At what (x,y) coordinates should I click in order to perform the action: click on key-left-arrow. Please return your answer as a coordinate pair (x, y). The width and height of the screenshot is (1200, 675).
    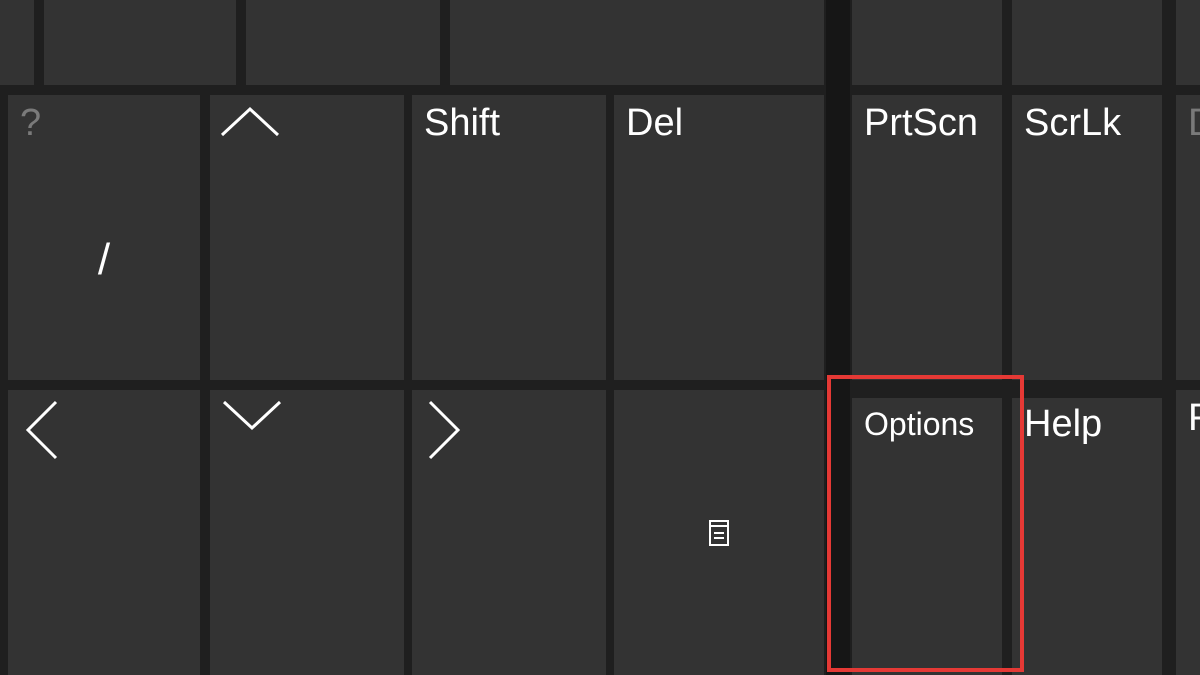
    Looking at the image, I should click on (104, 532).